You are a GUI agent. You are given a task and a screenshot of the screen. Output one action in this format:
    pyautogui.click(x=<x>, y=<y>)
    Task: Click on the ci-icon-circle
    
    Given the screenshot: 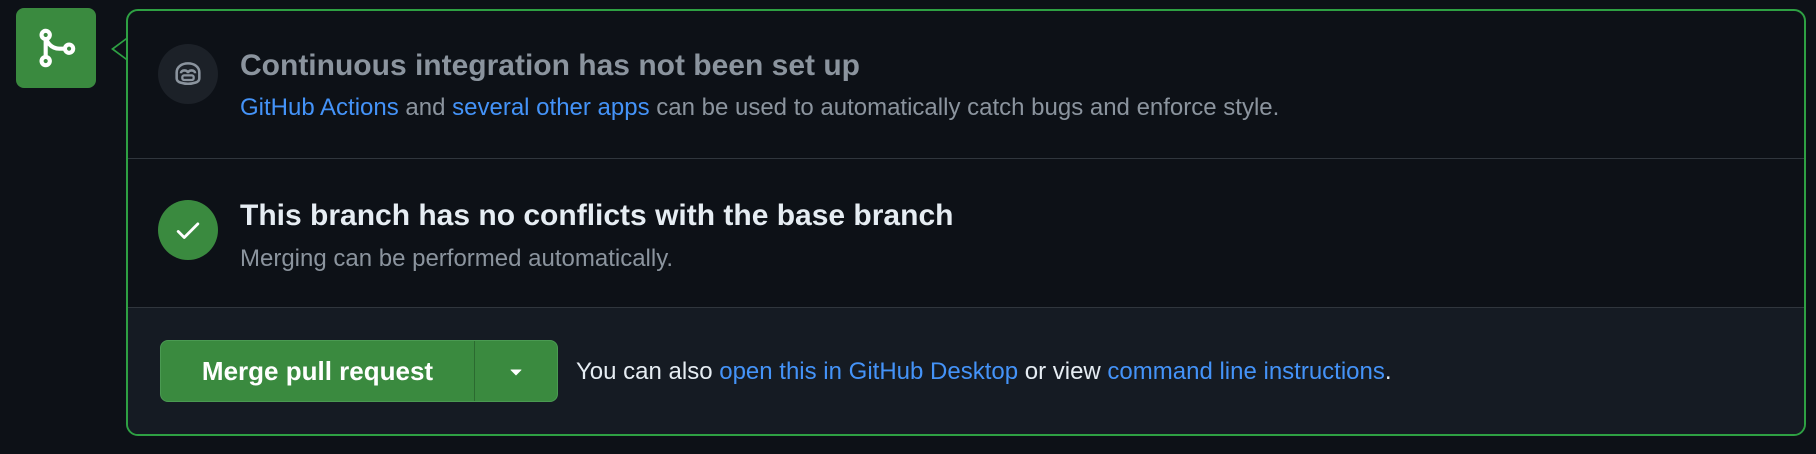 What is the action you would take?
    pyautogui.click(x=188, y=74)
    